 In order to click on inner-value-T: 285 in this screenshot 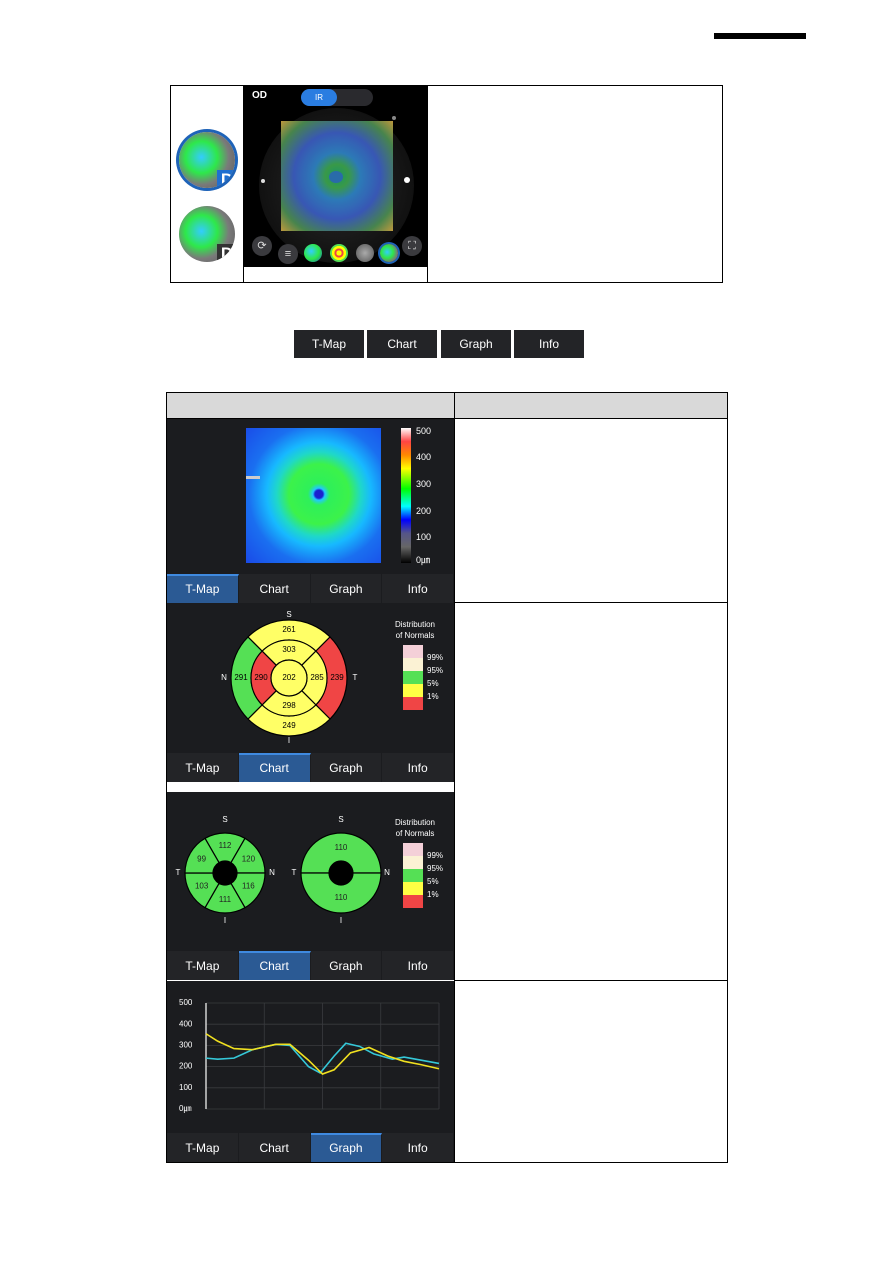, I will do `click(317, 677)`.